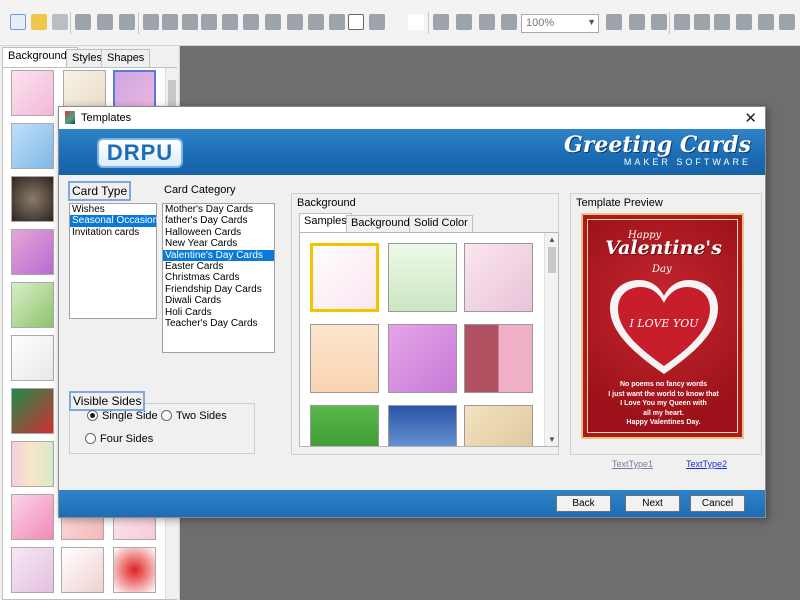 The height and width of the screenshot is (600, 800). Describe the element at coordinates (100, 191) in the screenshot. I see `card-type-label: Card Type` at that location.